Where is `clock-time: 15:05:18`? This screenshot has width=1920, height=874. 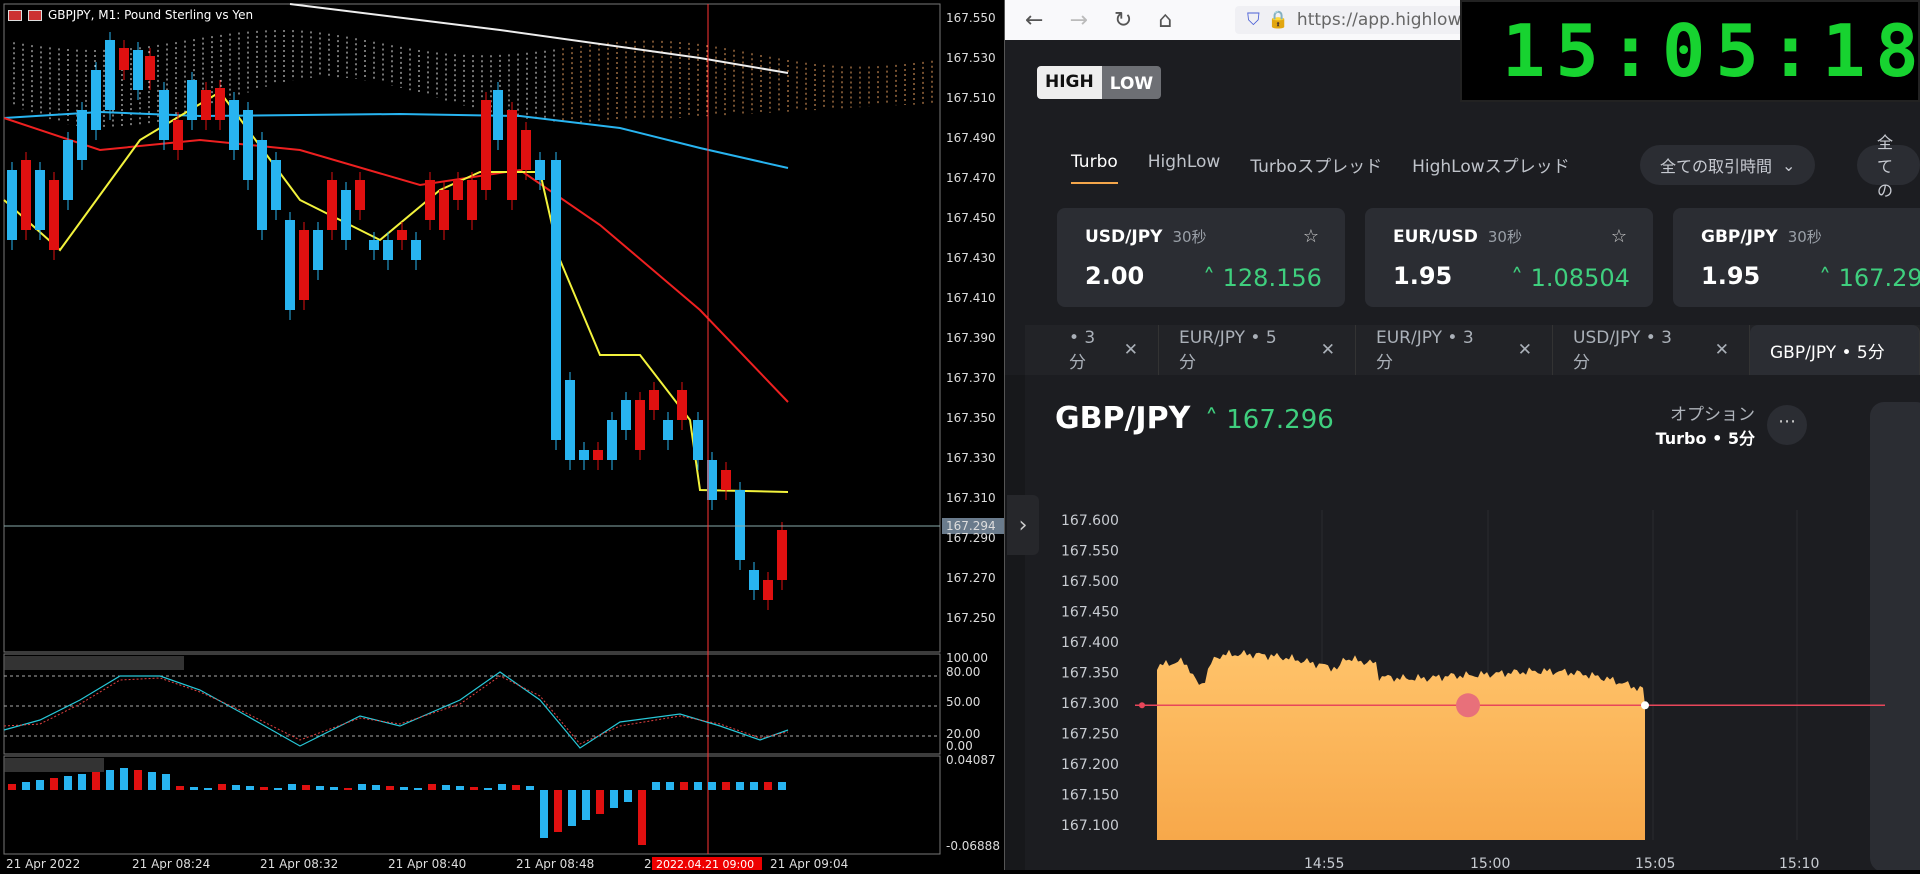
clock-time: 15:05:18 is located at coordinates (1711, 51).